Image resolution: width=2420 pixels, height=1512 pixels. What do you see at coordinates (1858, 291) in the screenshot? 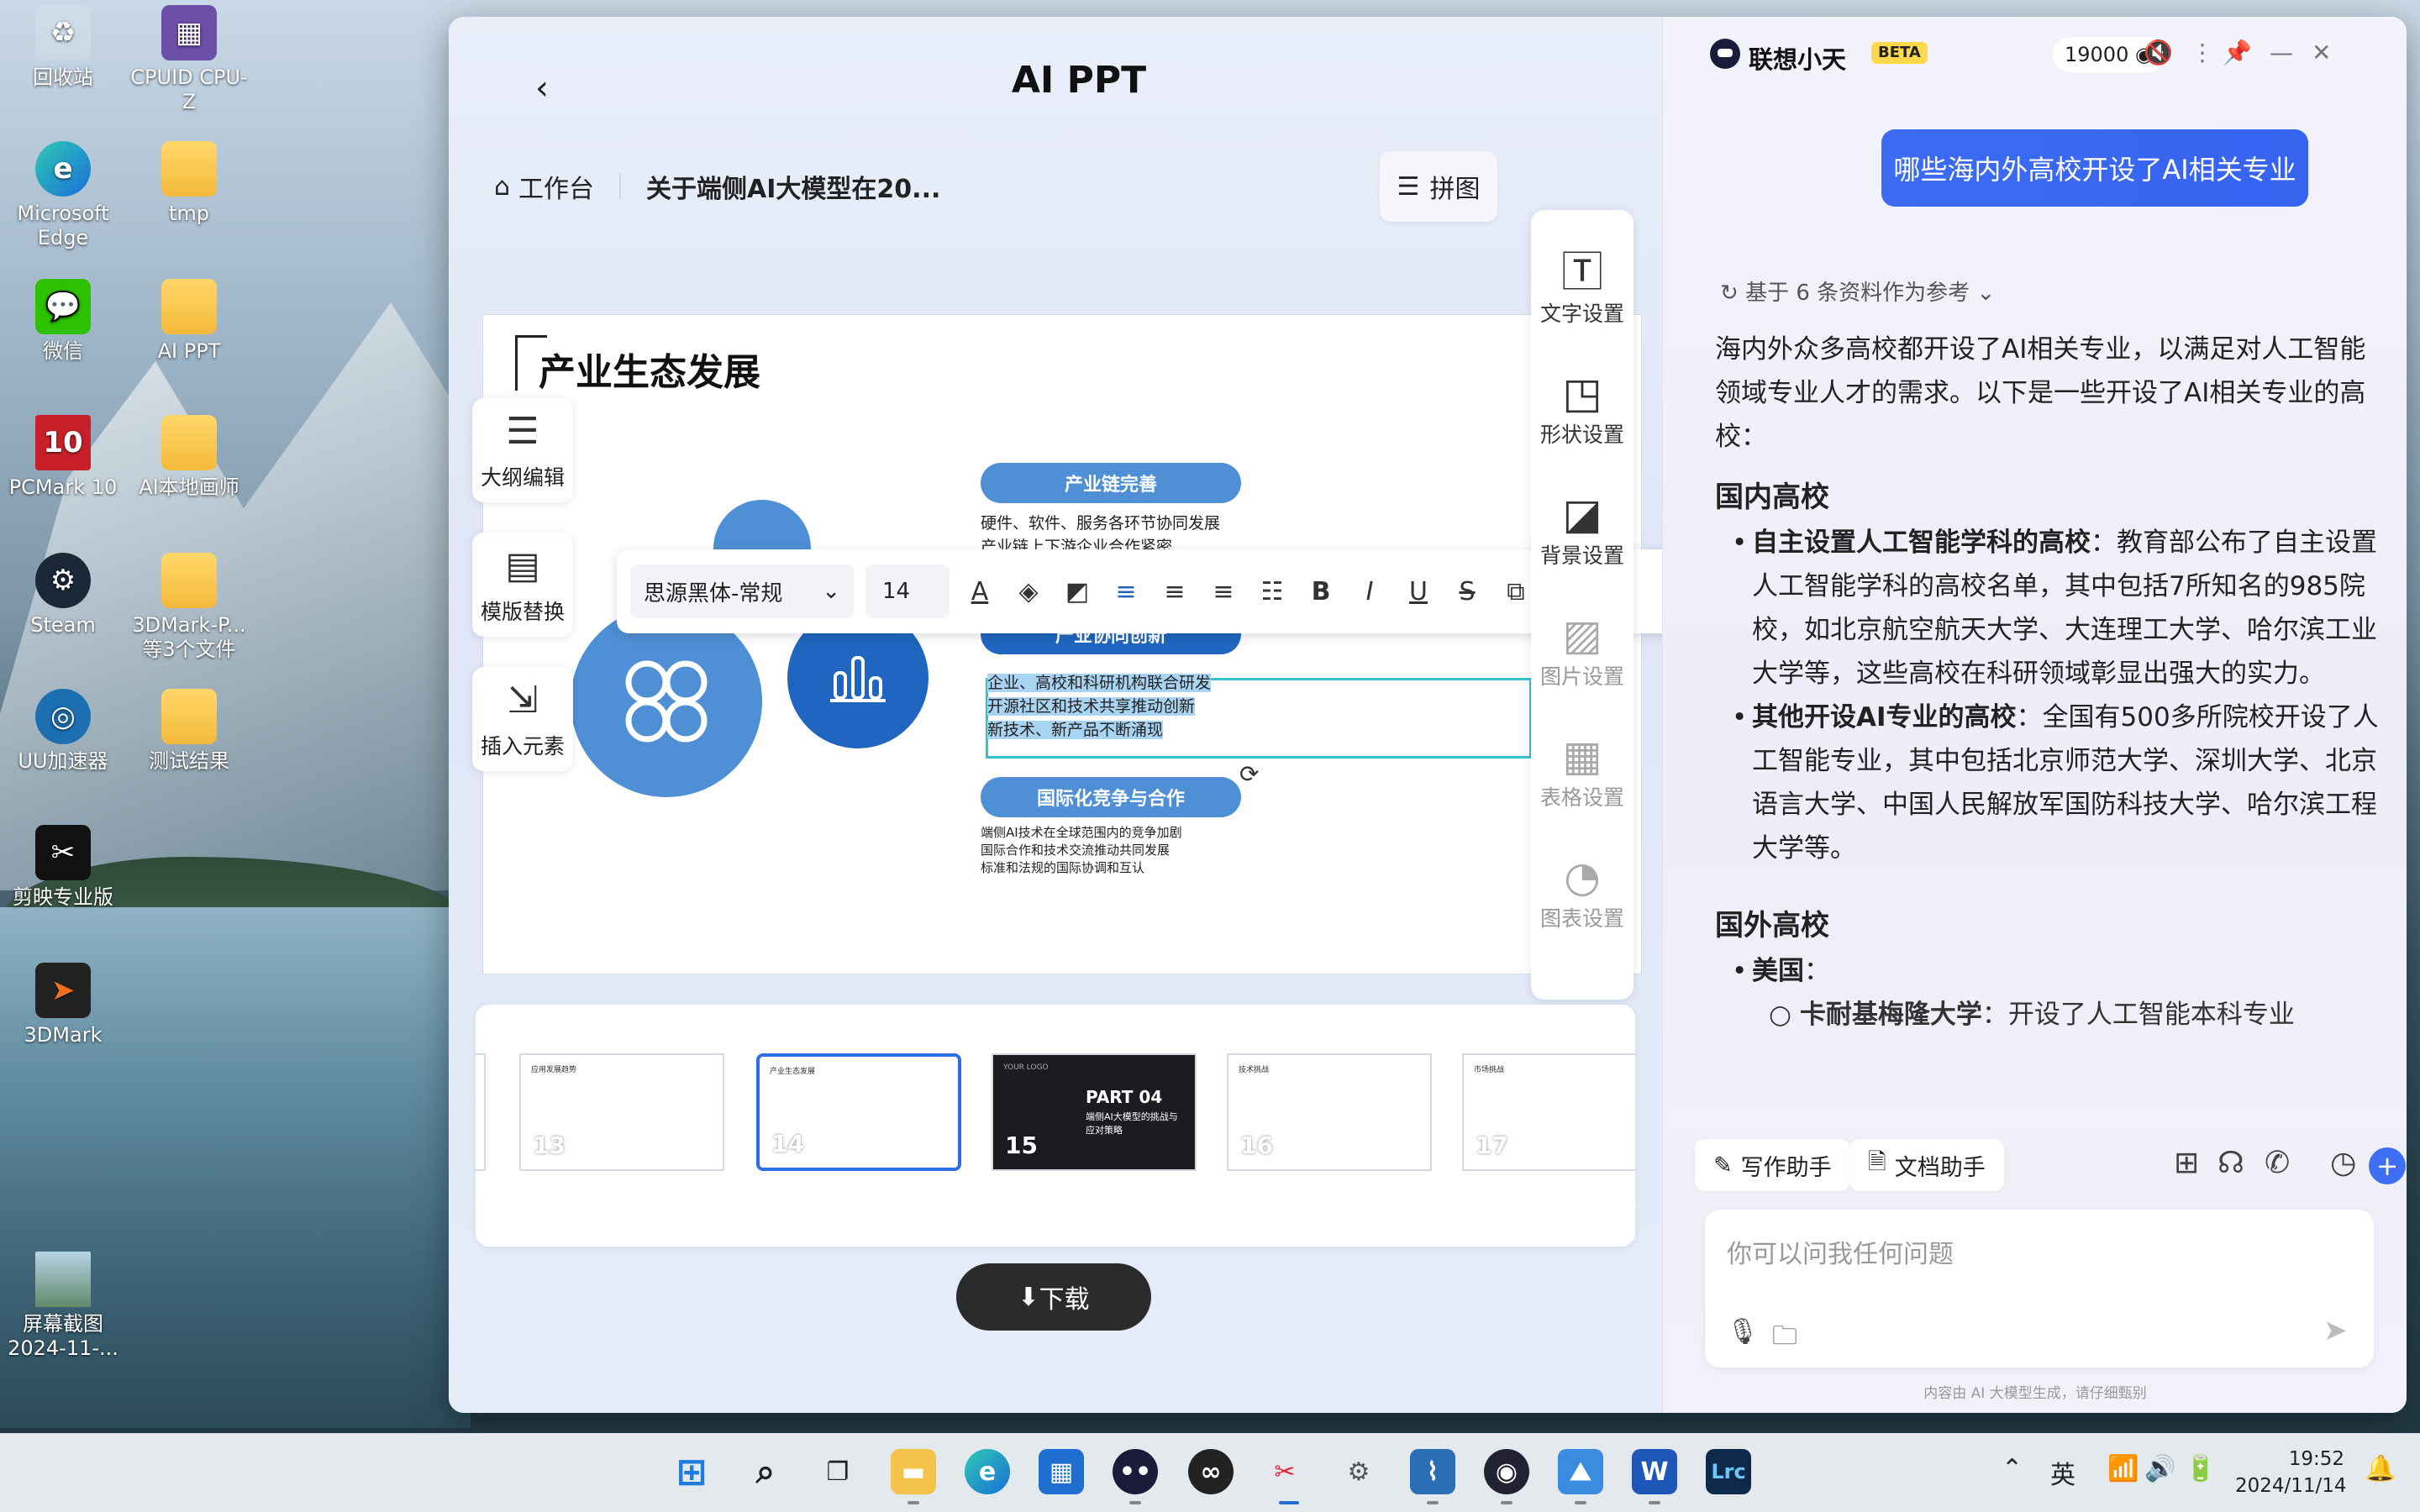
I see `reference-toggle: ↻ 基于 6 条资料作为参考 ⌄` at bounding box center [1858, 291].